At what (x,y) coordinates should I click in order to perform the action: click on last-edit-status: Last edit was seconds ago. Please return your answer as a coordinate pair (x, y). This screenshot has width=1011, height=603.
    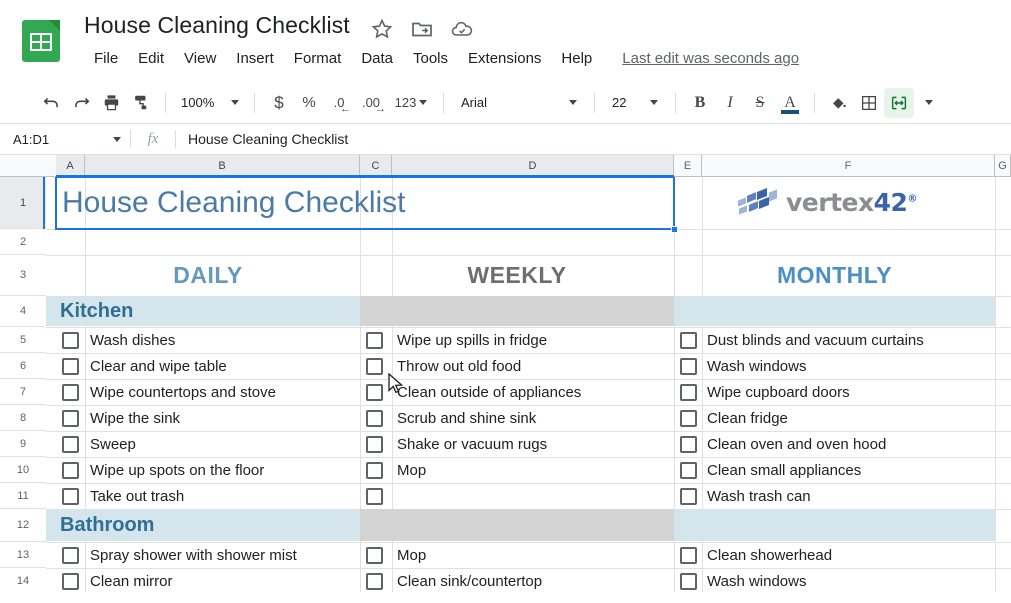
    Looking at the image, I should click on (710, 58).